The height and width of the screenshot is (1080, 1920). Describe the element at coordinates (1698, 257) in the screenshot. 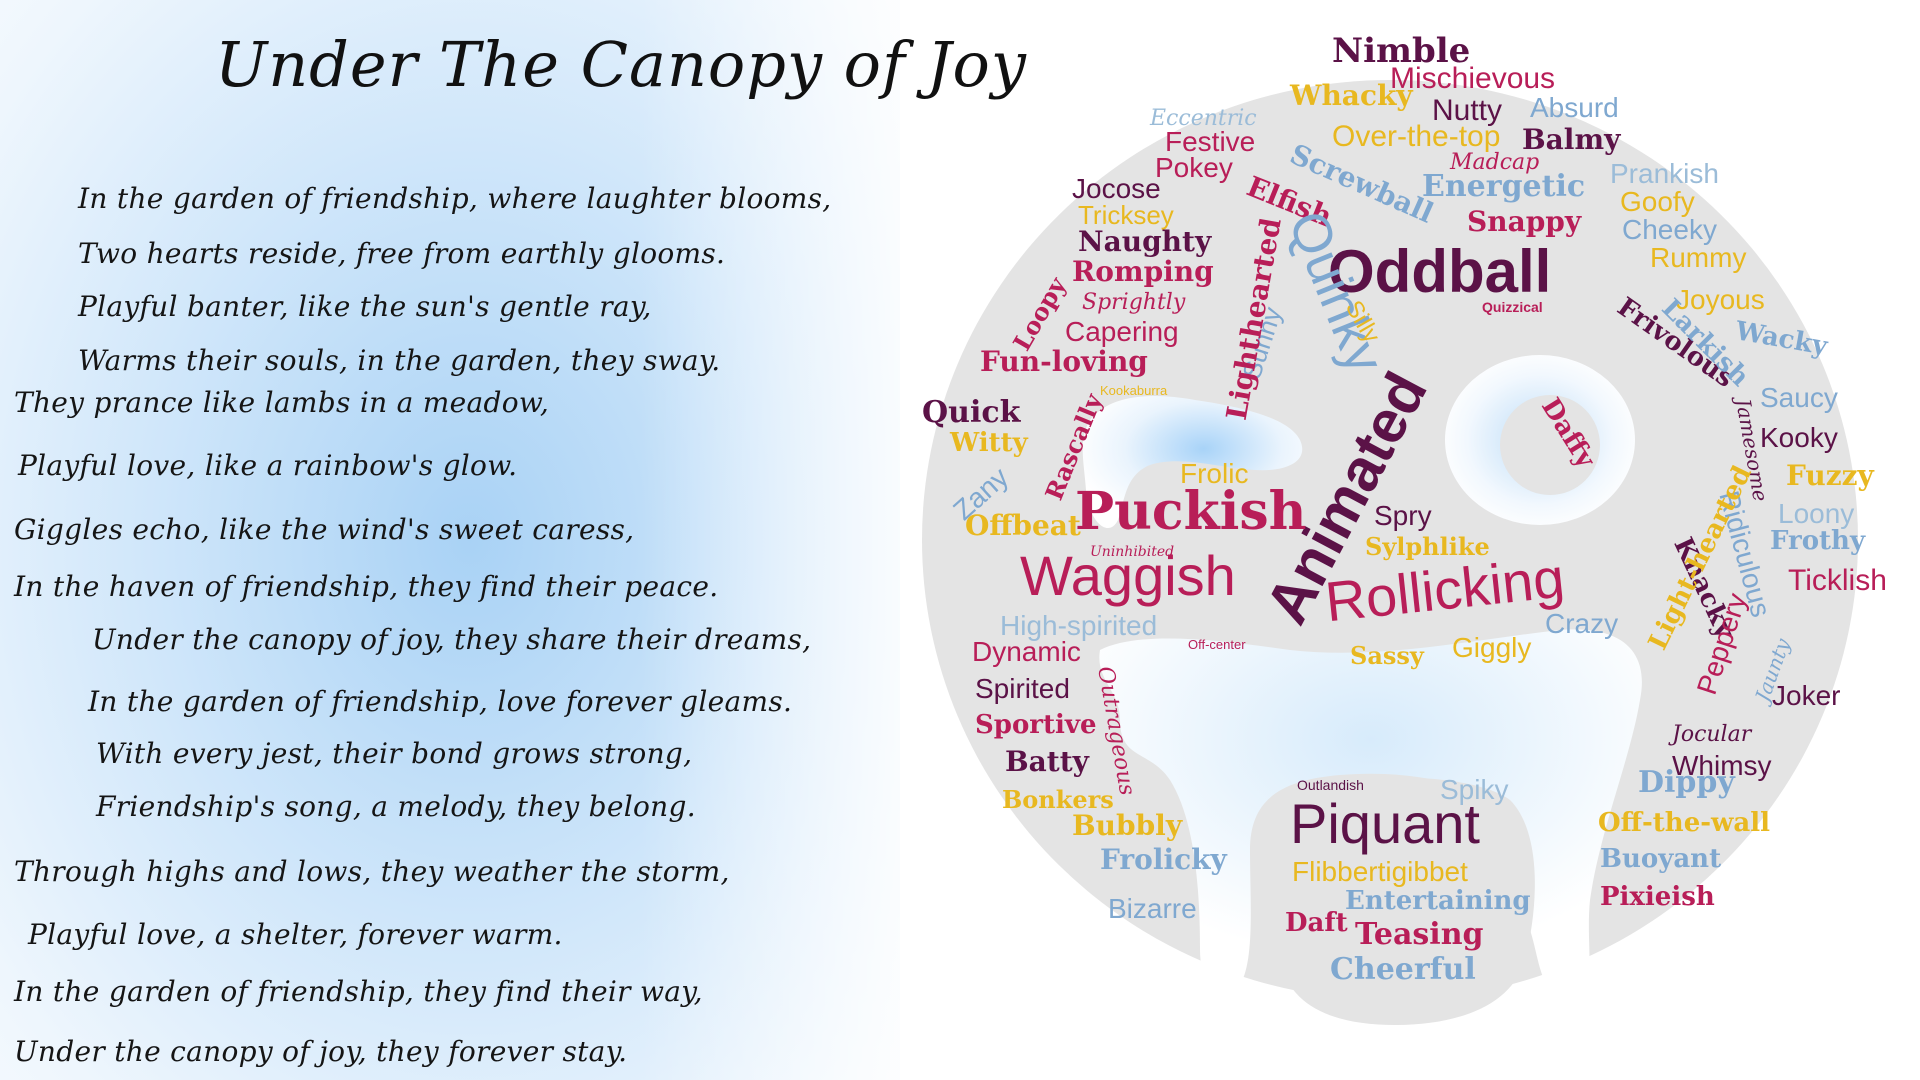

I see `word: Rummy` at that location.